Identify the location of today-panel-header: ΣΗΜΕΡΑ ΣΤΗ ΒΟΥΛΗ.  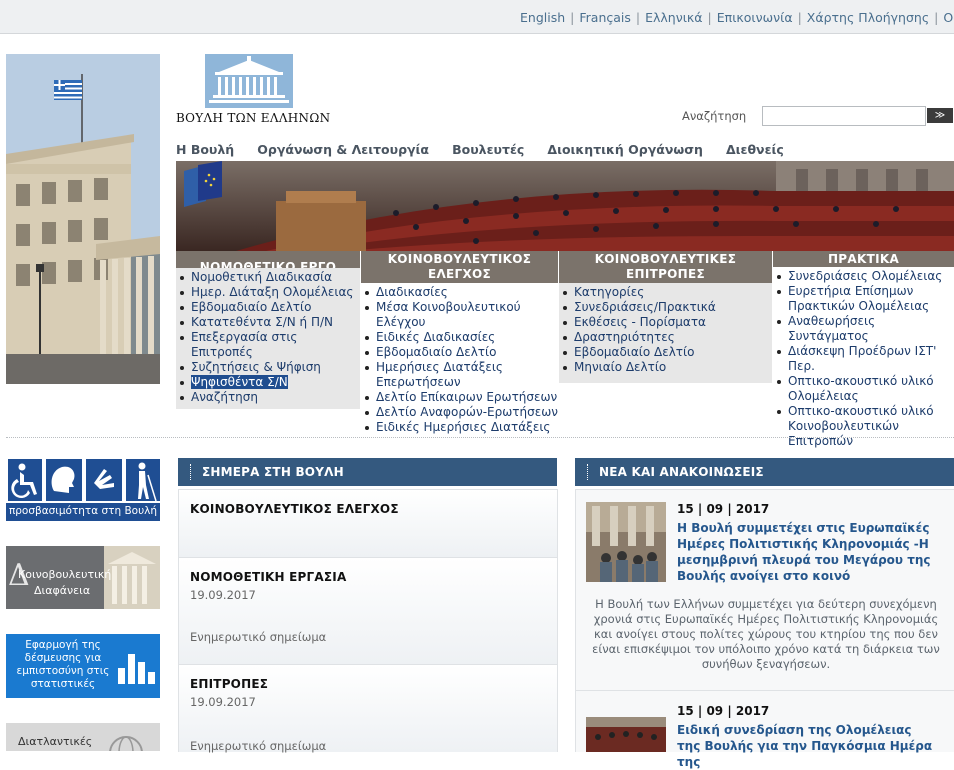
(367, 472).